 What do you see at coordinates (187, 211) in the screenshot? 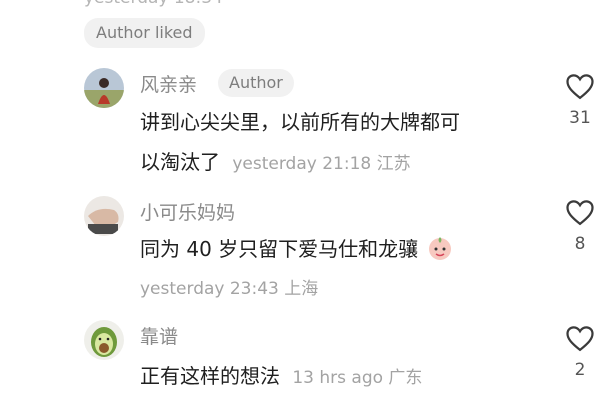
I see `commenter-name: 小可乐妈妈` at bounding box center [187, 211].